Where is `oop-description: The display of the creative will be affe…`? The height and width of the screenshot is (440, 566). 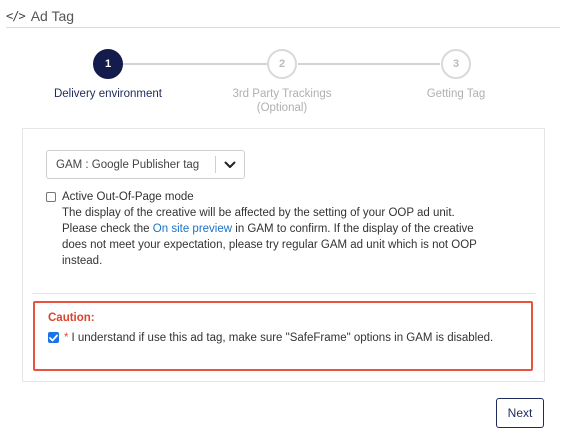 oop-description: The display of the creative will be affe… is located at coordinates (286, 237).